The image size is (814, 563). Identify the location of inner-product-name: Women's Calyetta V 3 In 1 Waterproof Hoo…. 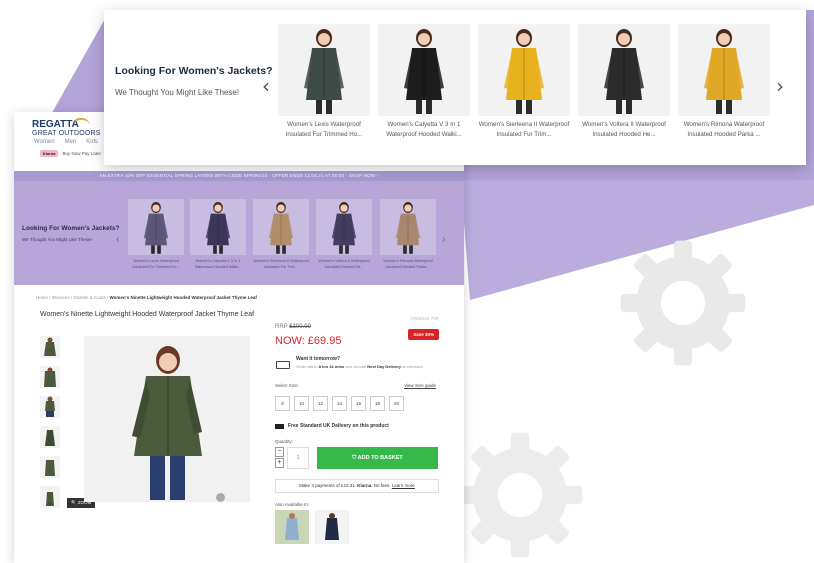
(218, 264).